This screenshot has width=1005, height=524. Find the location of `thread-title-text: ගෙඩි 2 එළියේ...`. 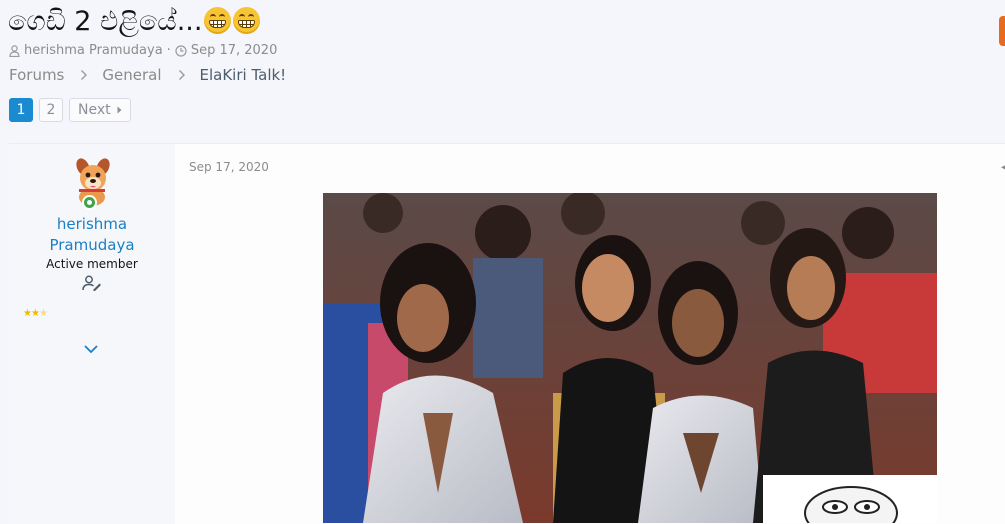

thread-title-text: ගෙඩි 2 එළියේ... is located at coordinates (105, 21).